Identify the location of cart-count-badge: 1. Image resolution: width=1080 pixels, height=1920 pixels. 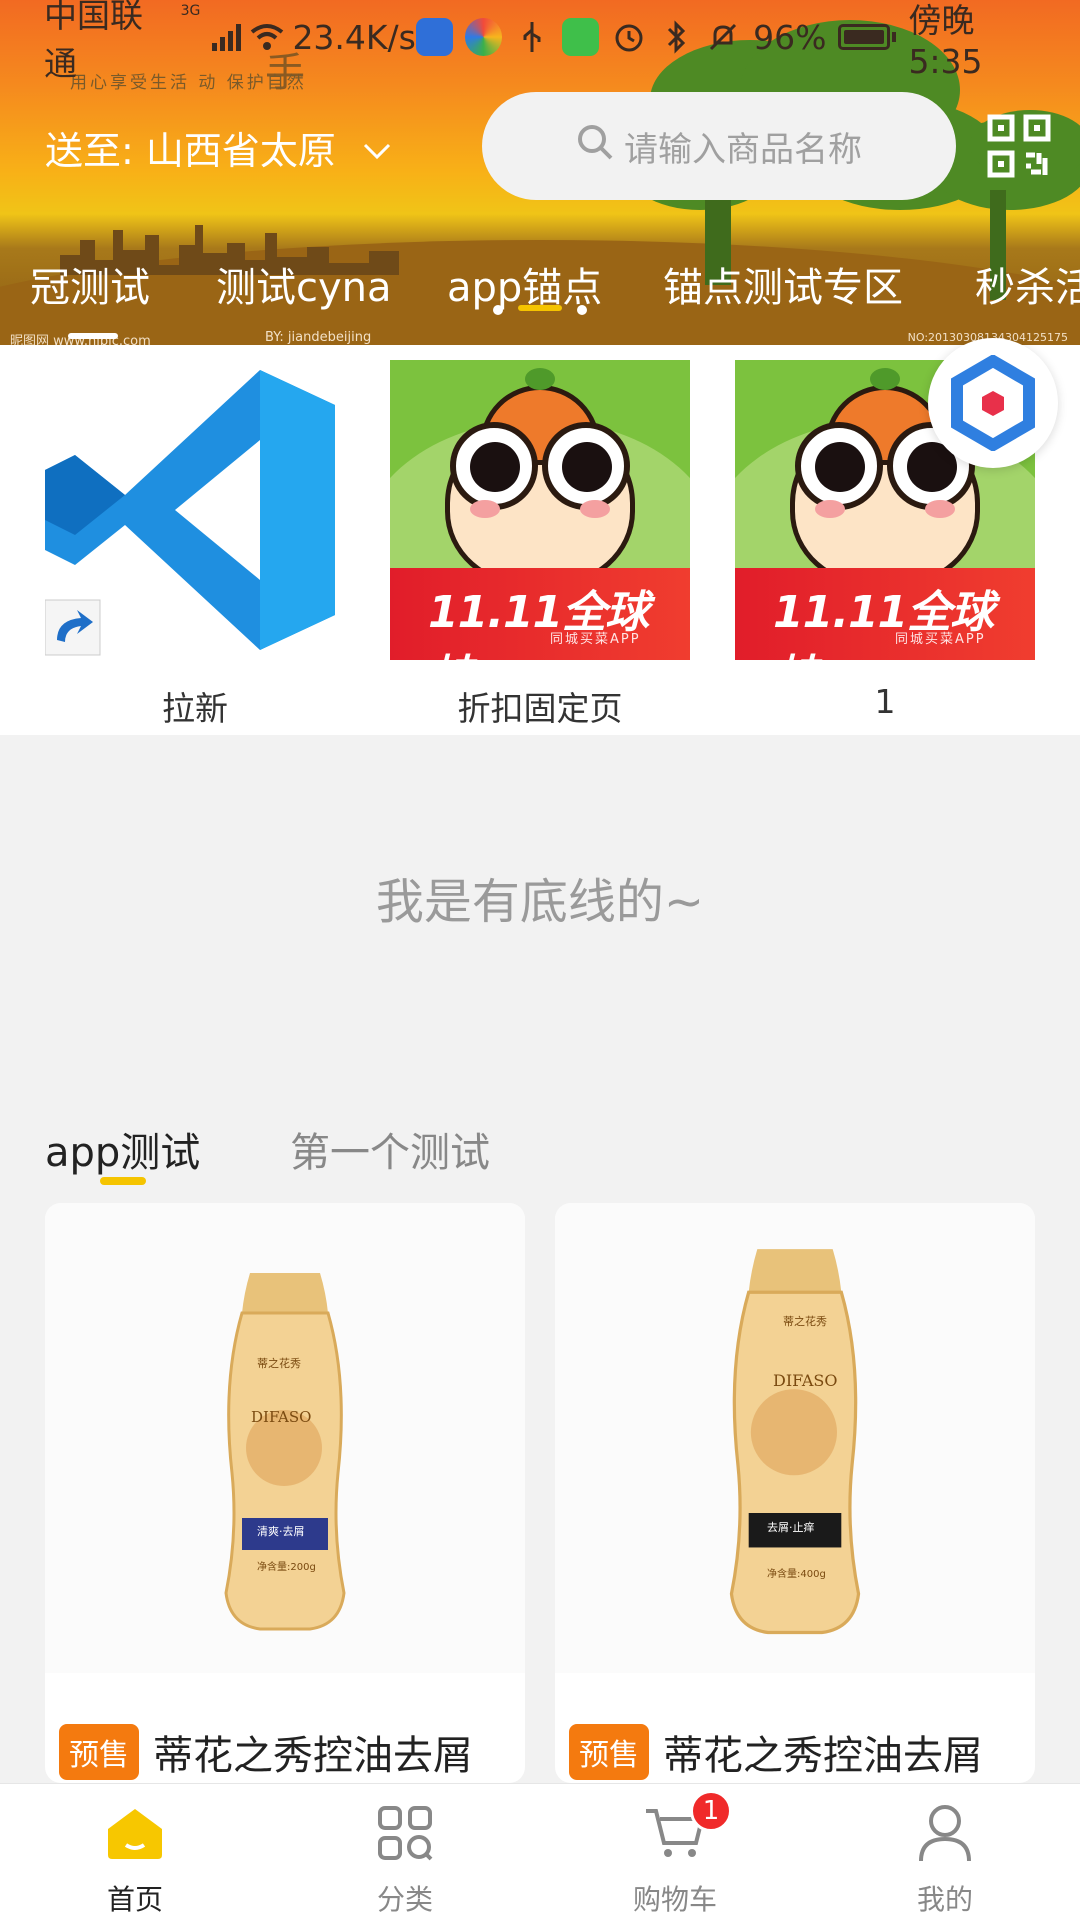
(711, 1811).